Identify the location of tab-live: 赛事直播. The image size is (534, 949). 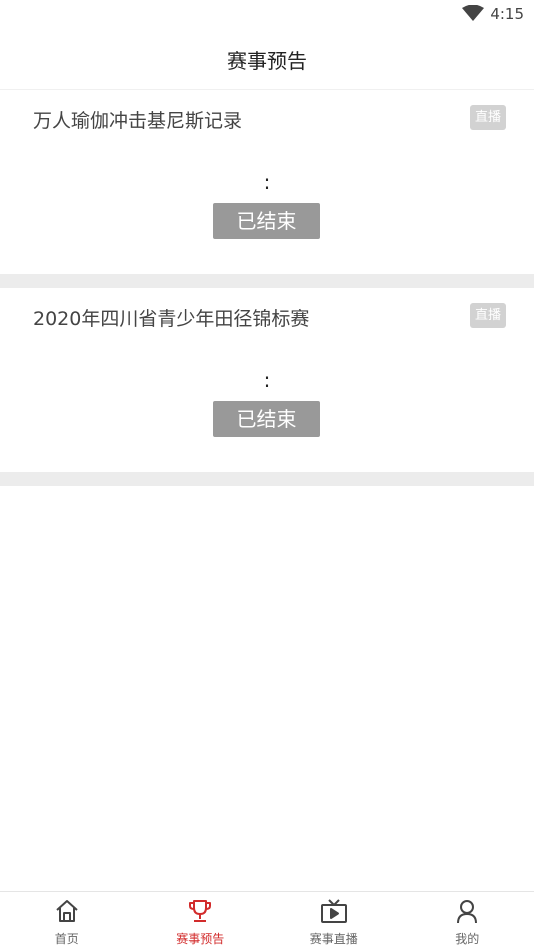
(334, 920).